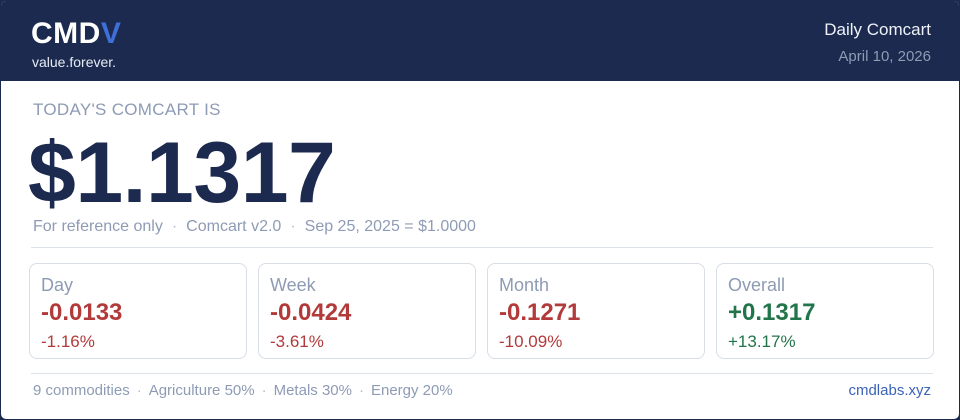 The height and width of the screenshot is (420, 960). What do you see at coordinates (757, 285) in the screenshot?
I see `tile-label: Overall` at bounding box center [757, 285].